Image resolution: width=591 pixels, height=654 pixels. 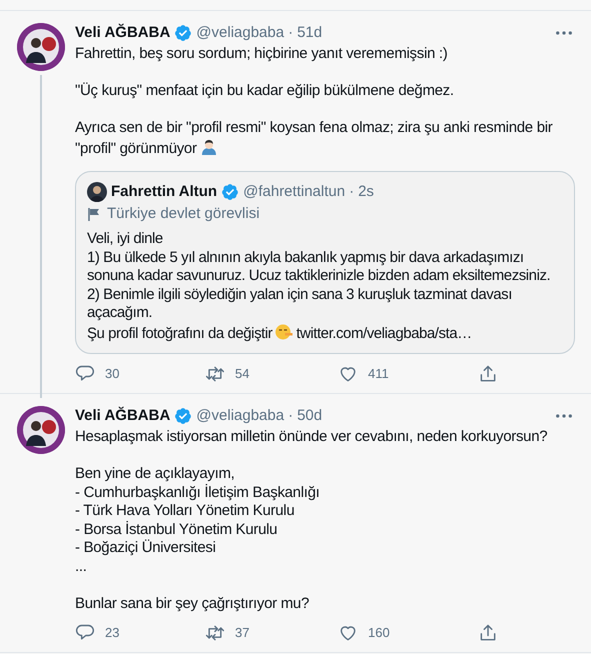 What do you see at coordinates (261, 54) in the screenshot?
I see `tweet-text: Fahrettin, beş soru sordum; hiçbirine yanıt verememişsin :)` at bounding box center [261, 54].